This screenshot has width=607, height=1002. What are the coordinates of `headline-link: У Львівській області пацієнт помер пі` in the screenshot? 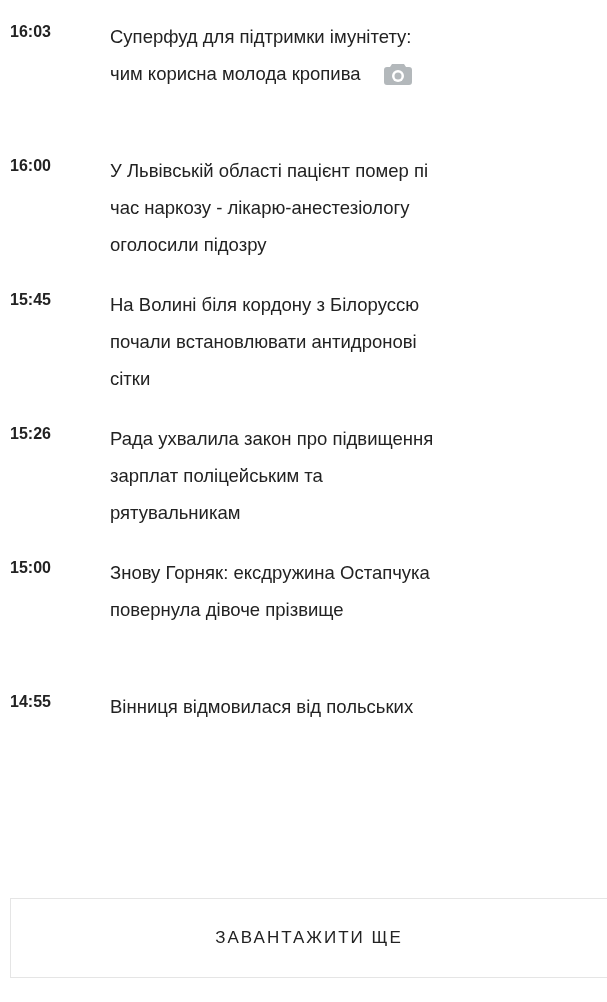 It's located at (269, 170).